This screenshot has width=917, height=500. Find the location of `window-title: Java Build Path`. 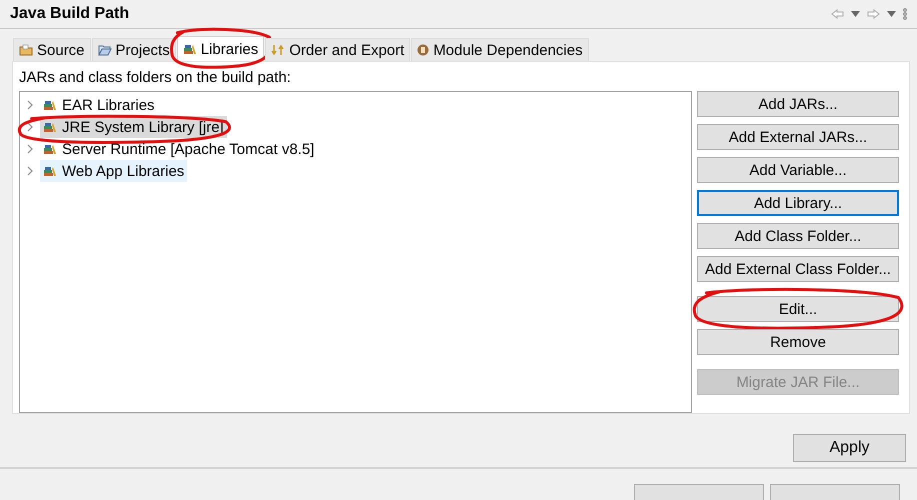

window-title: Java Build Path is located at coordinates (70, 14).